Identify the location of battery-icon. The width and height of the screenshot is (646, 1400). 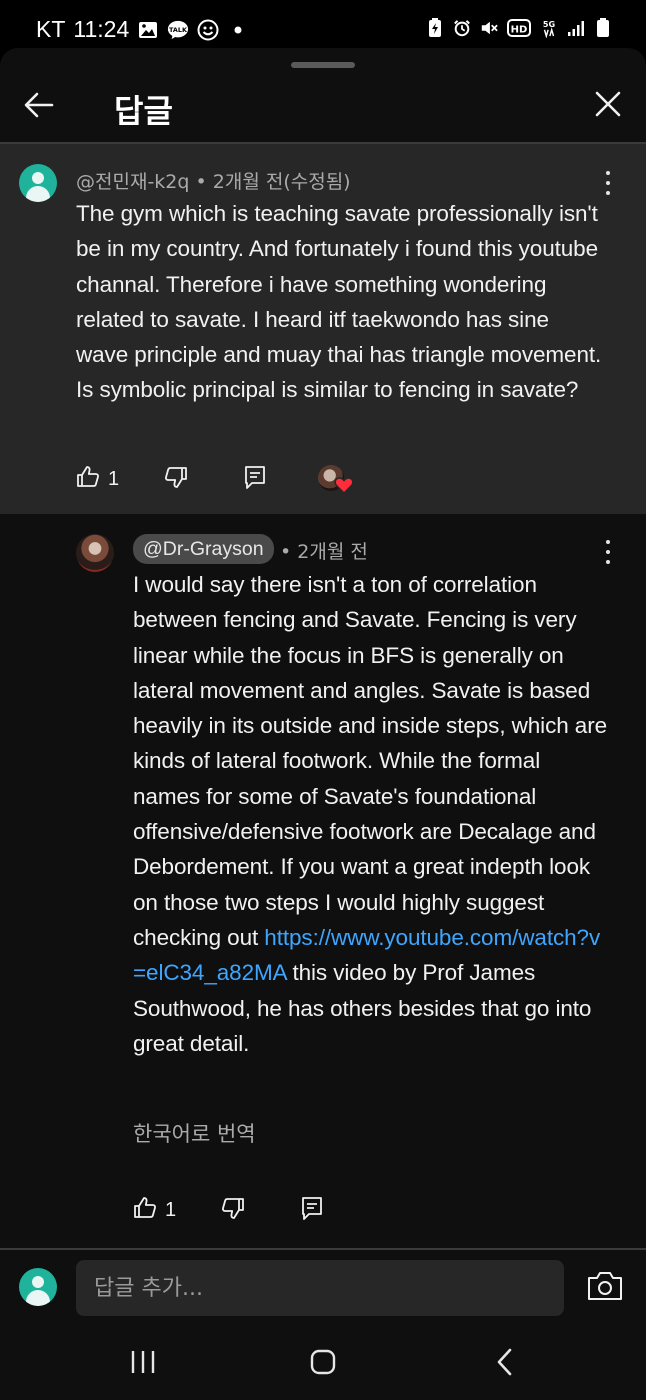
(603, 28).